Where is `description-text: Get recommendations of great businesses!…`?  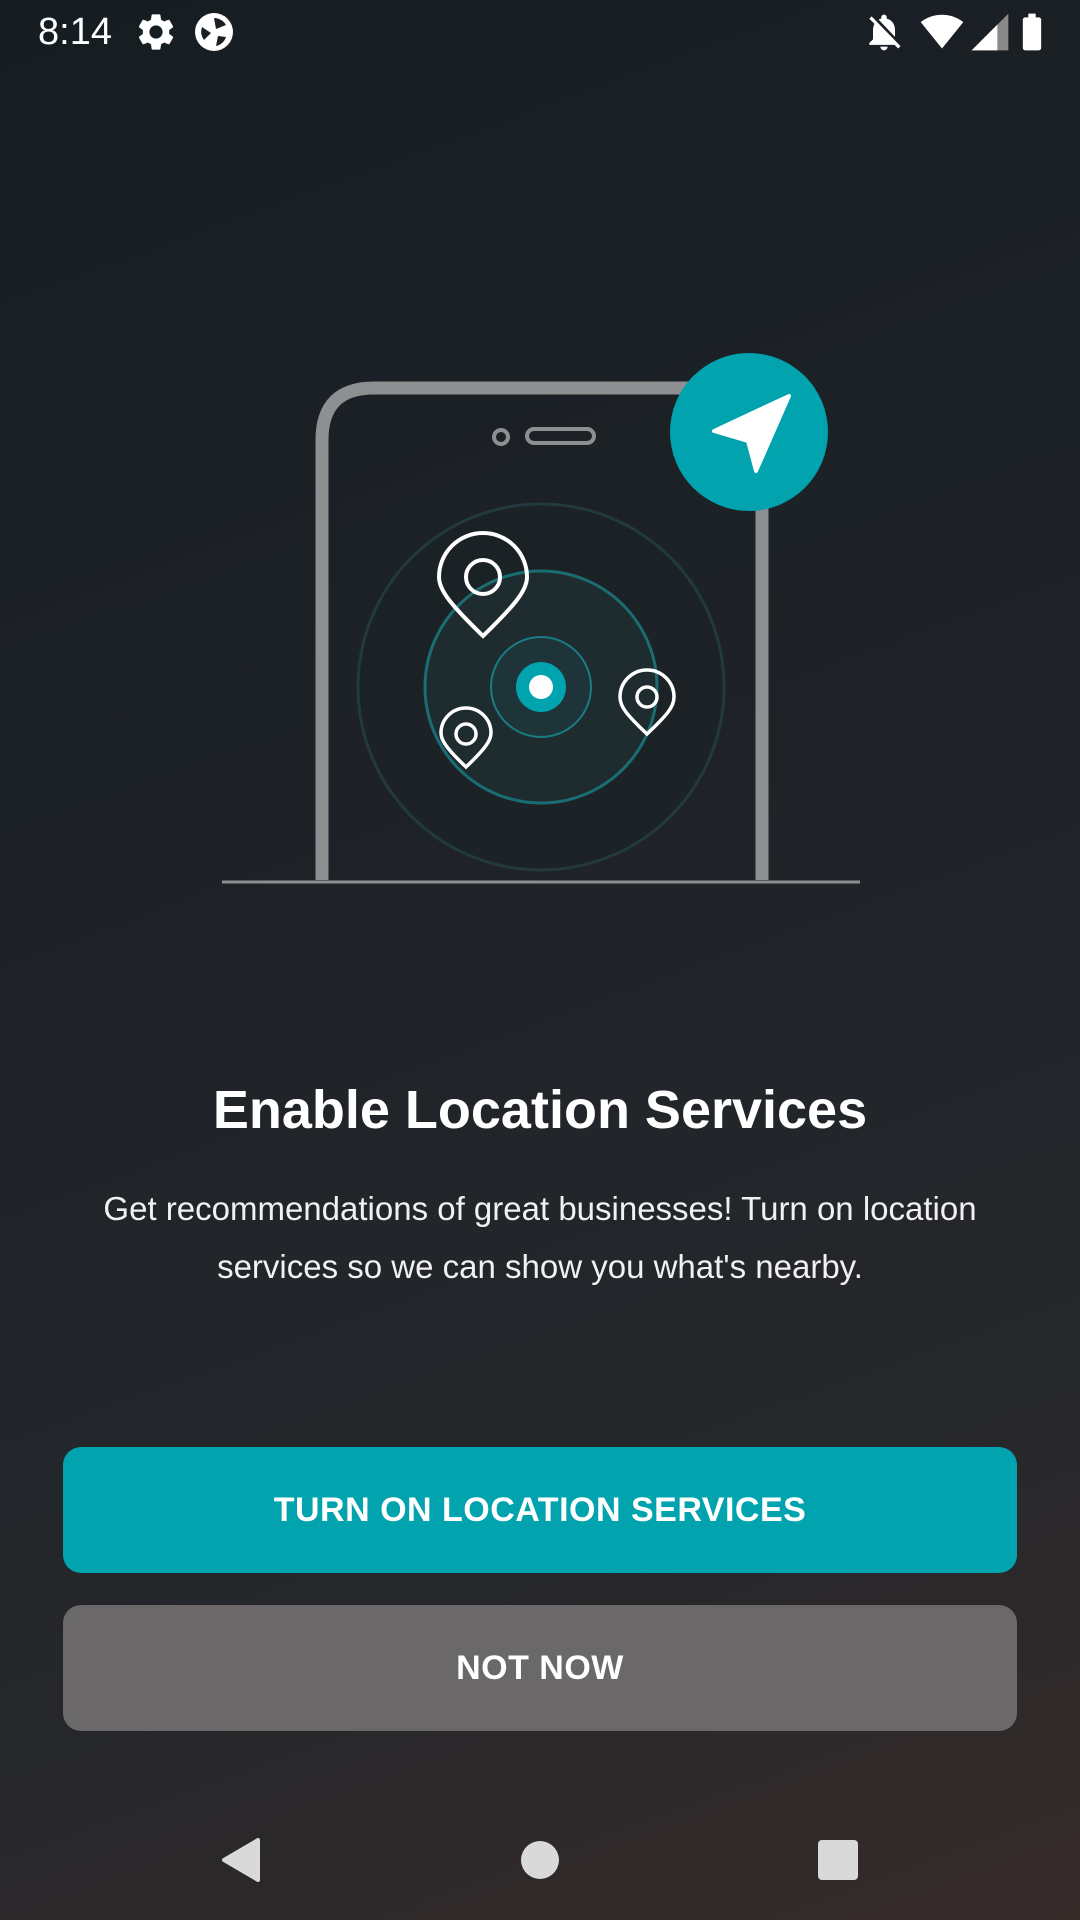 description-text: Get recommendations of great businesses!… is located at coordinates (540, 1237).